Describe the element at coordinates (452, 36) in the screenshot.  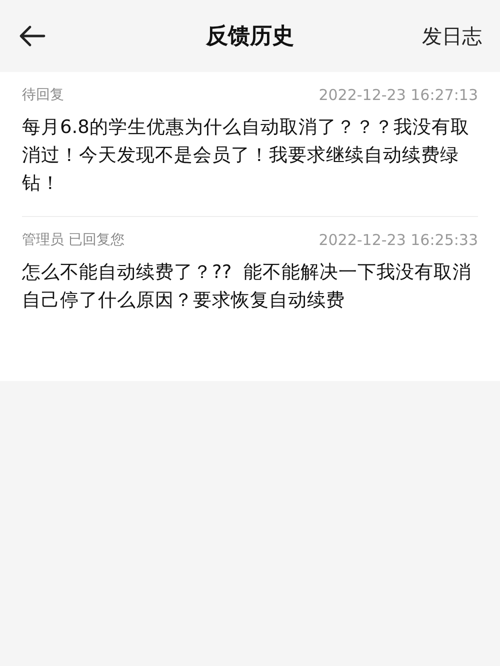
I see `post-log-button: 发日志` at that location.